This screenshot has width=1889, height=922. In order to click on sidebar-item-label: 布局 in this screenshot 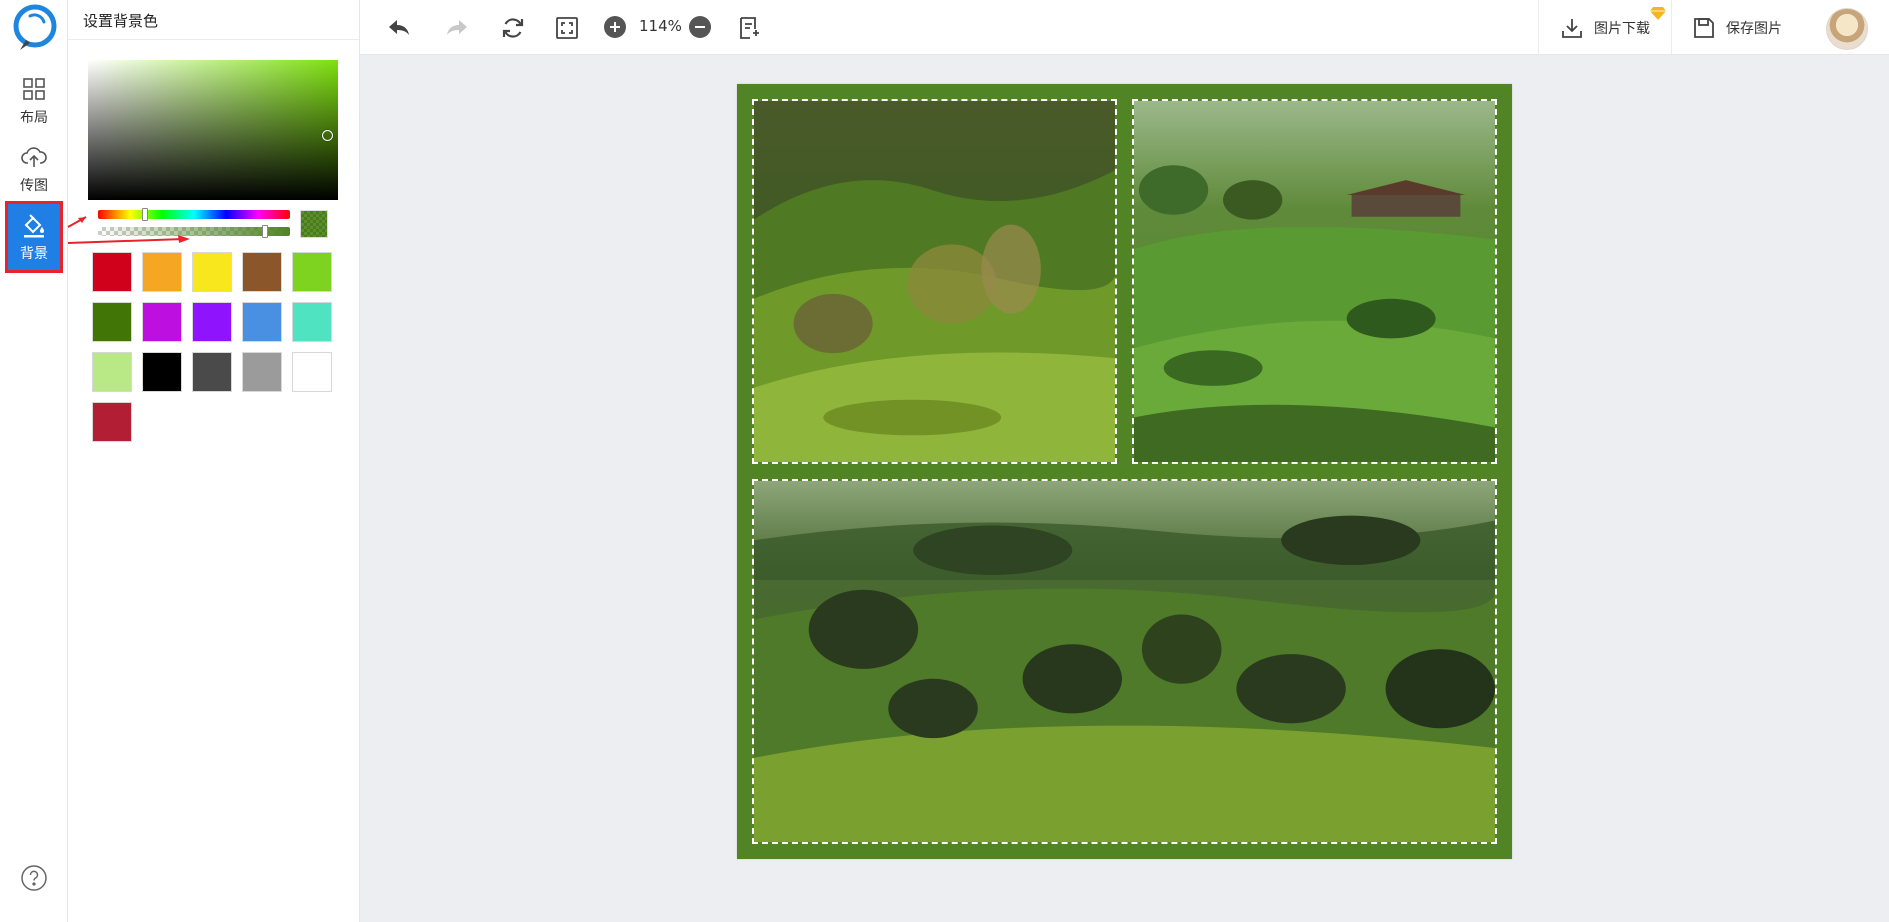, I will do `click(34, 118)`.